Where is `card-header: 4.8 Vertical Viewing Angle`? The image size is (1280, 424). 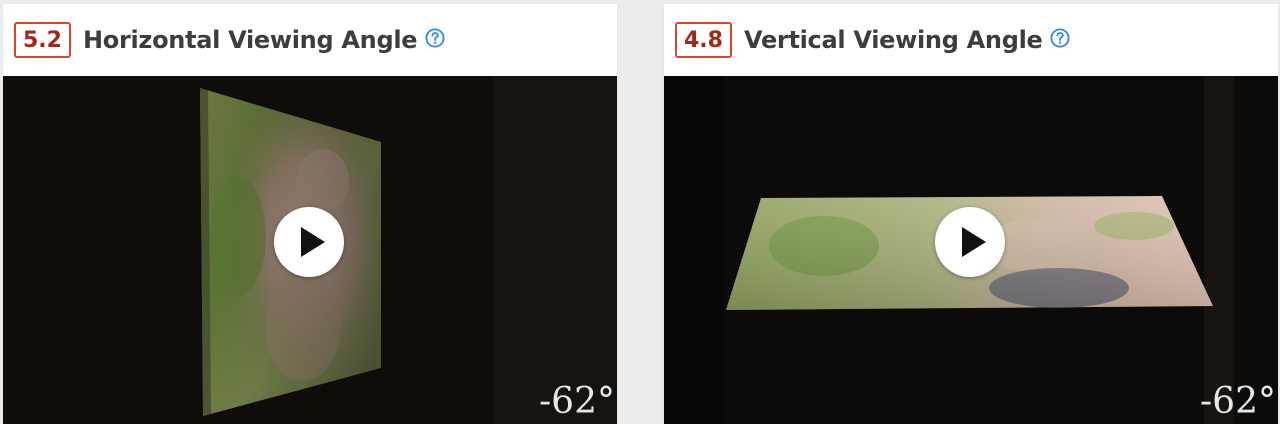 card-header: 4.8 Vertical Viewing Angle is located at coordinates (971, 40).